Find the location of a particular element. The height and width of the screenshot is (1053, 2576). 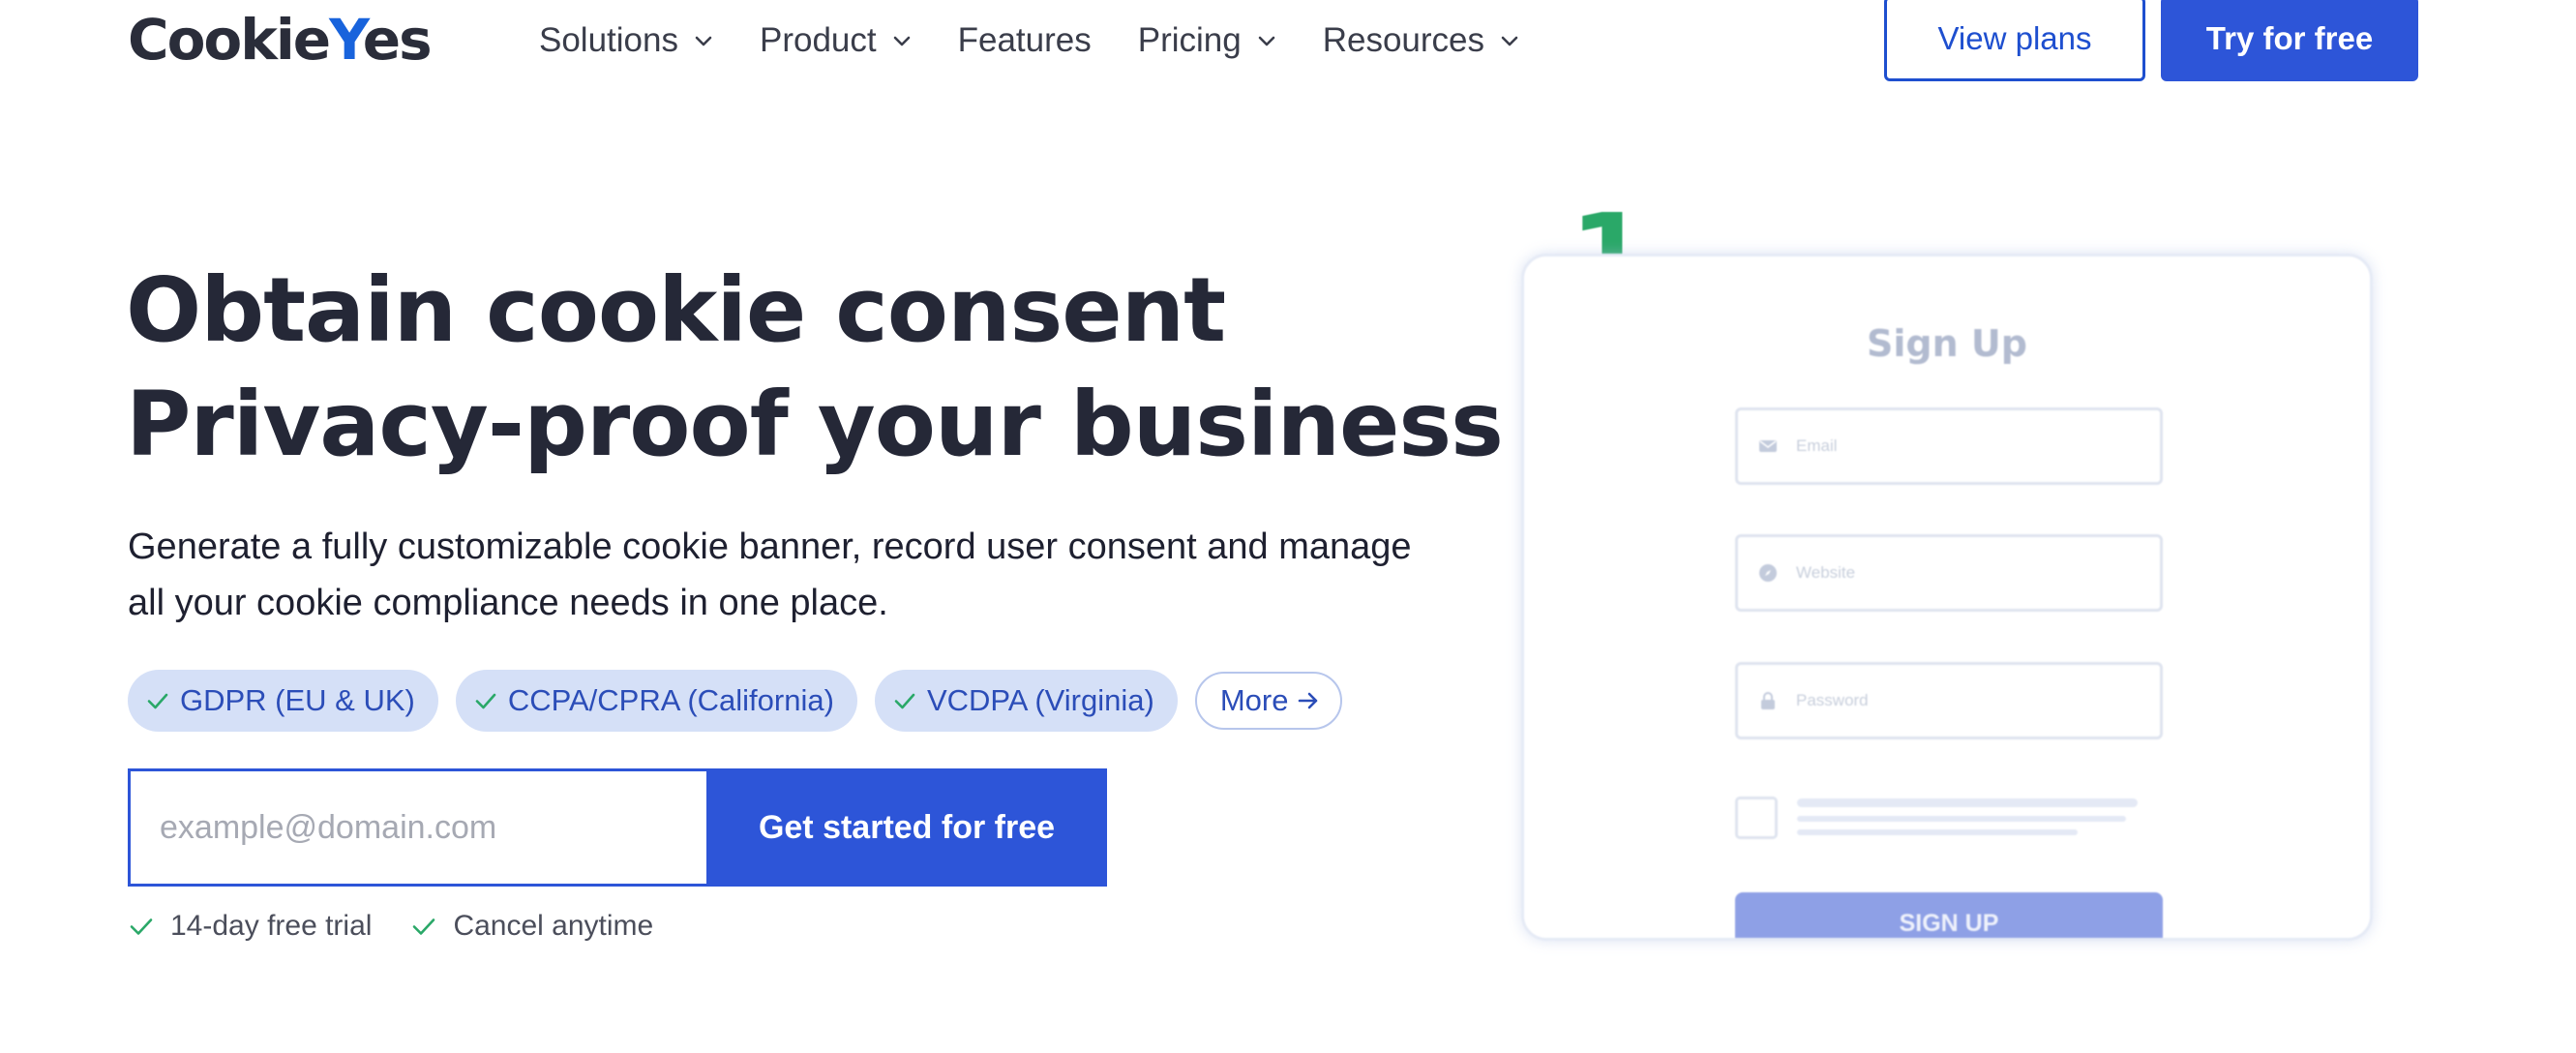

perk-item: Cancel anytime is located at coordinates (531, 926).